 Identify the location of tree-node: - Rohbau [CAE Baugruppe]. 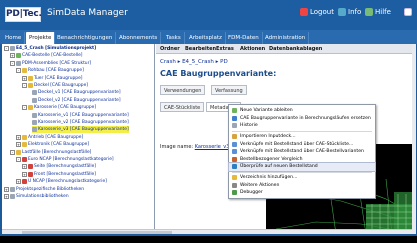
(50, 70).